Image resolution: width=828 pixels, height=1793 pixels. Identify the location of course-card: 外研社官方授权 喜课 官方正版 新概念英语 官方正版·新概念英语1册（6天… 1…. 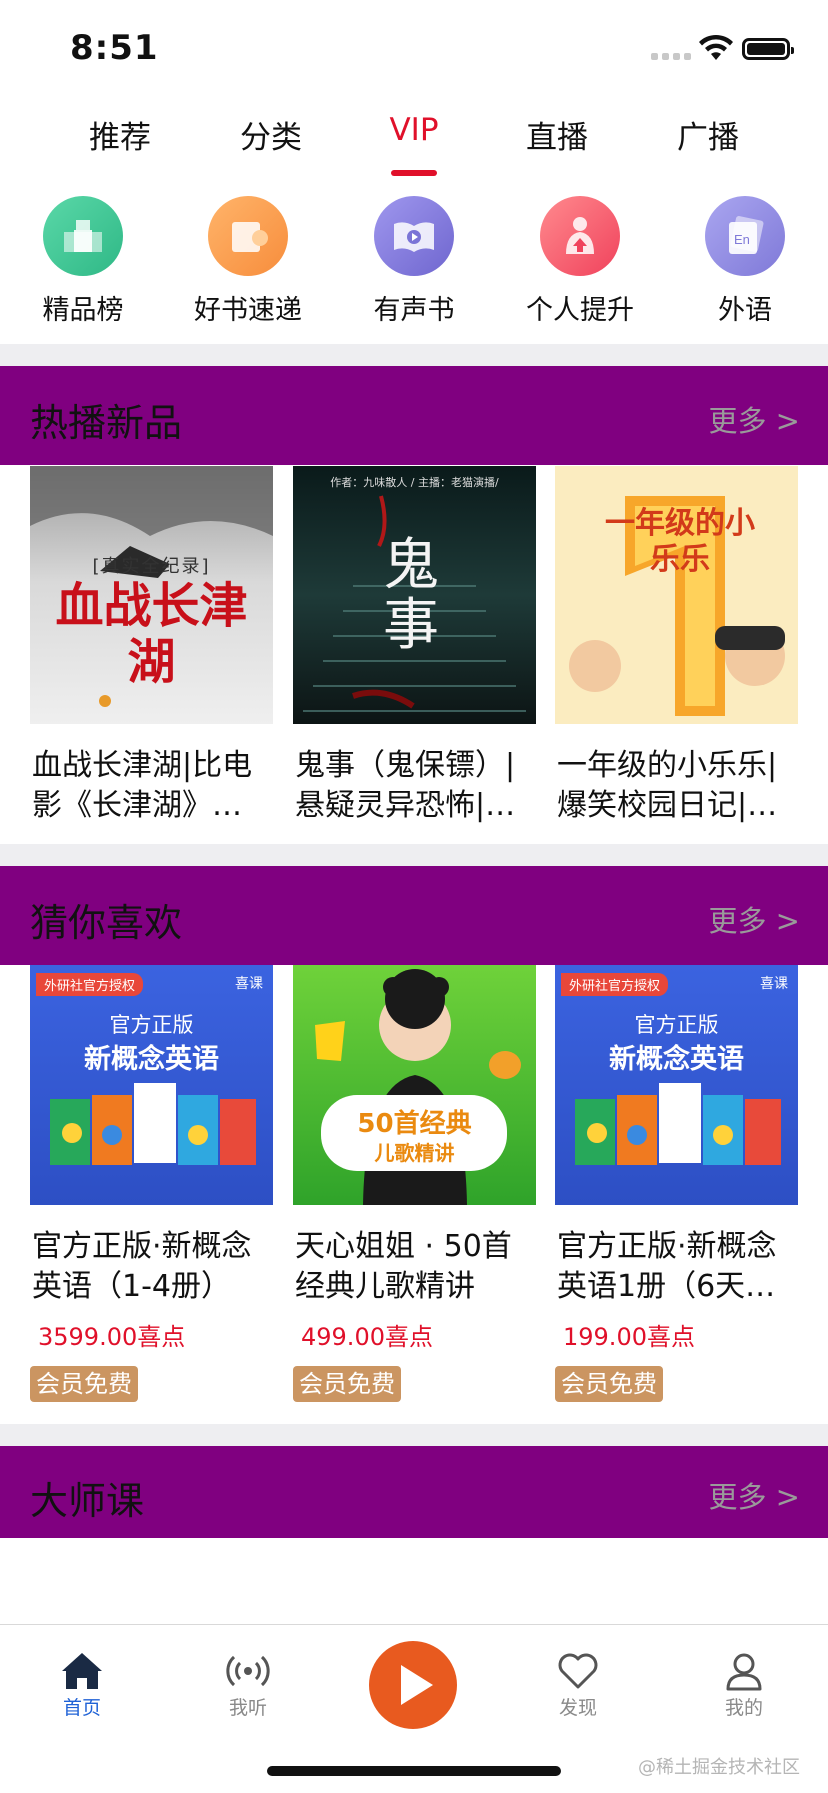
(676, 1183).